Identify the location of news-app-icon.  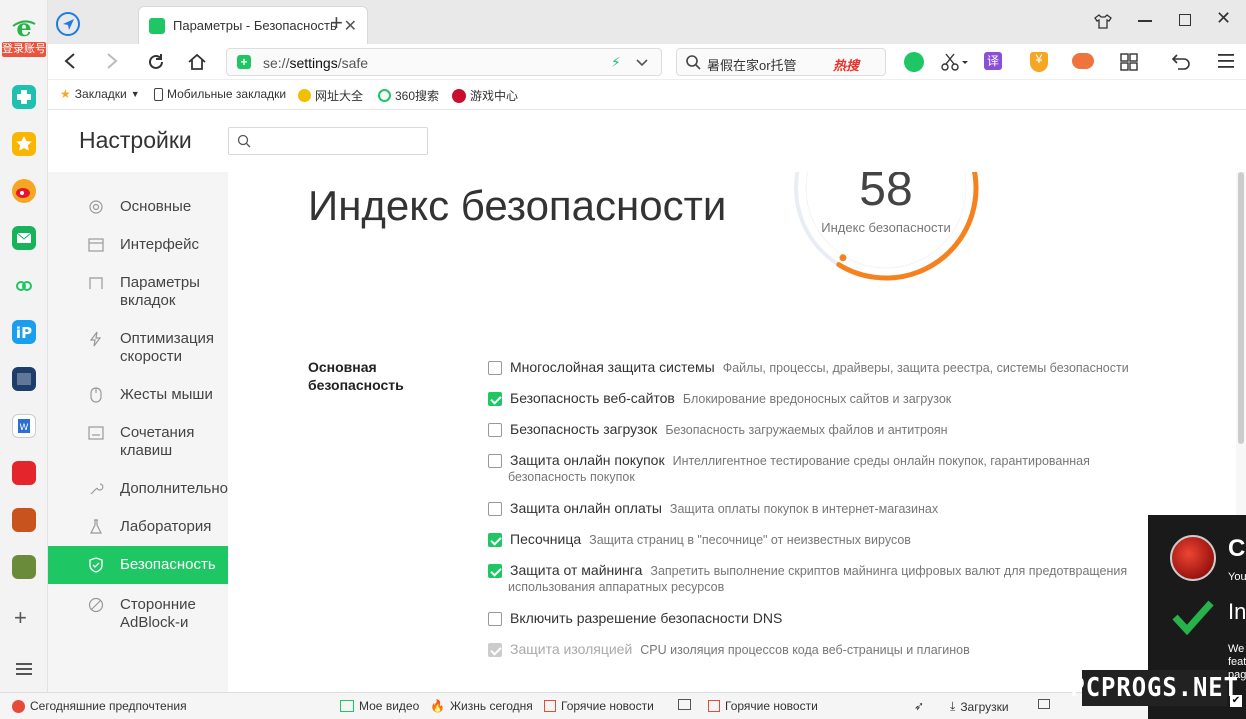
(24, 379).